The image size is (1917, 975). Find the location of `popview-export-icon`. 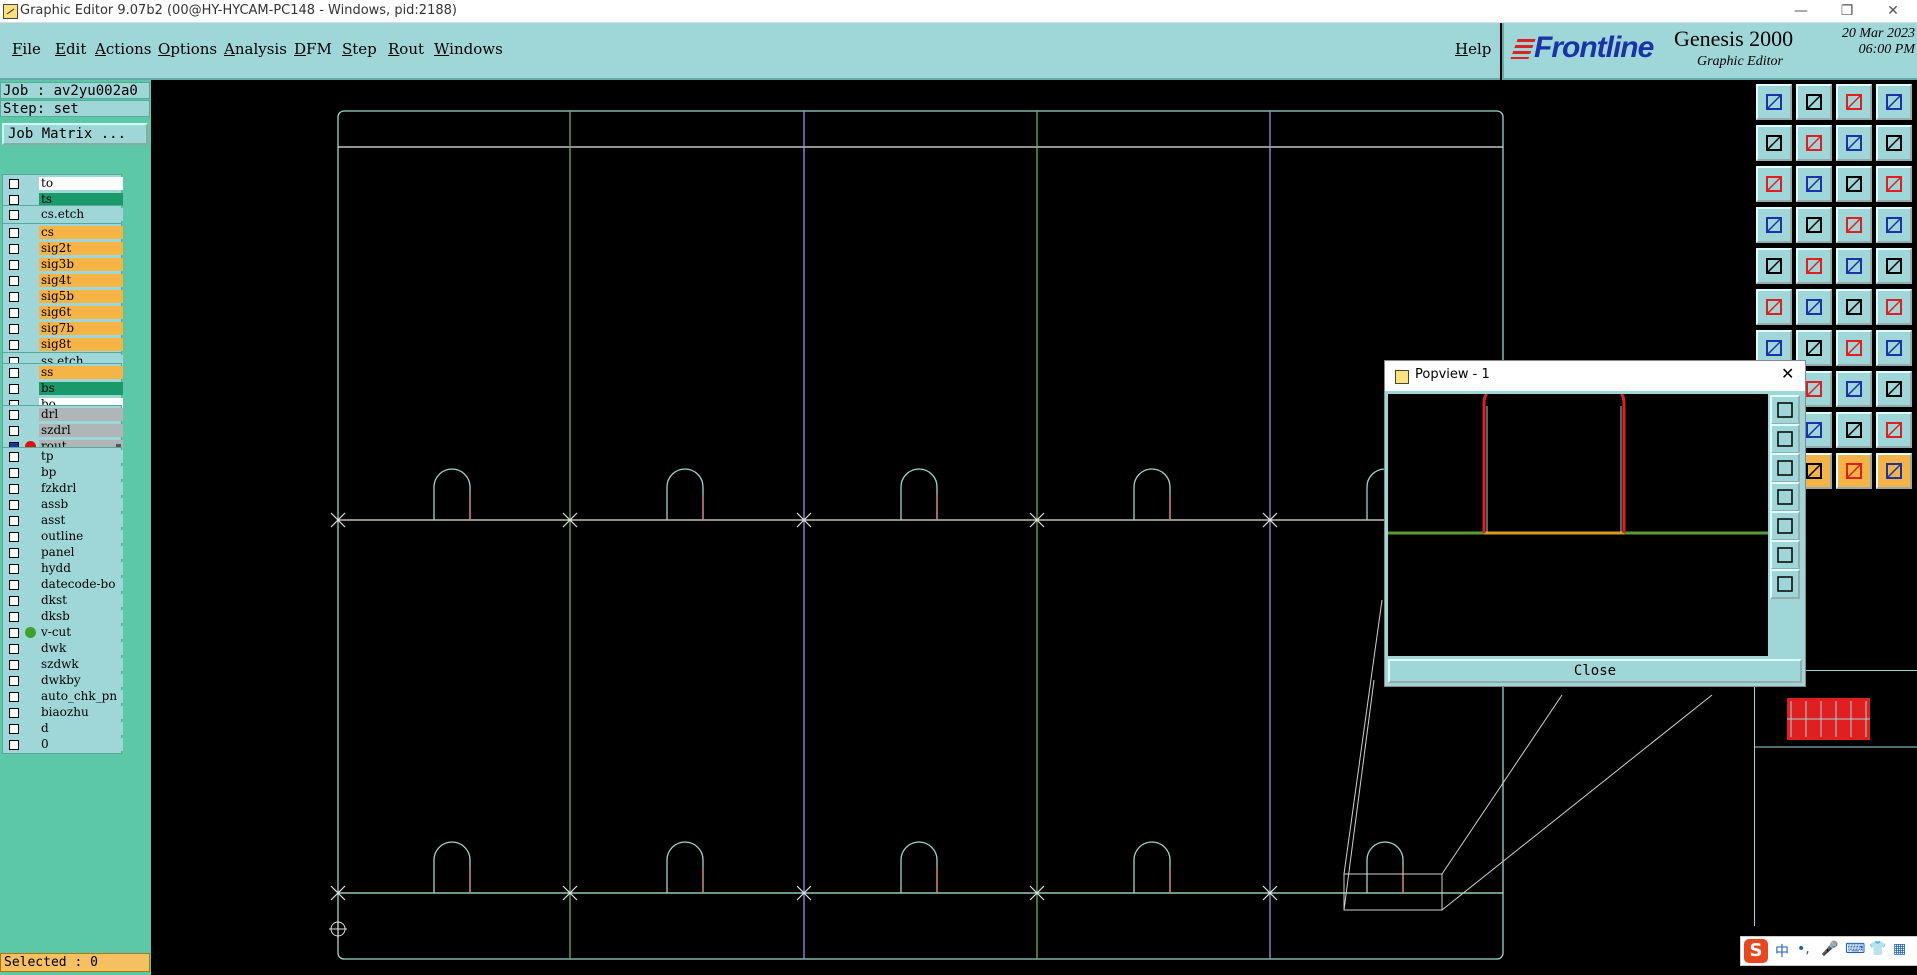

popview-export-icon is located at coordinates (1785, 526).